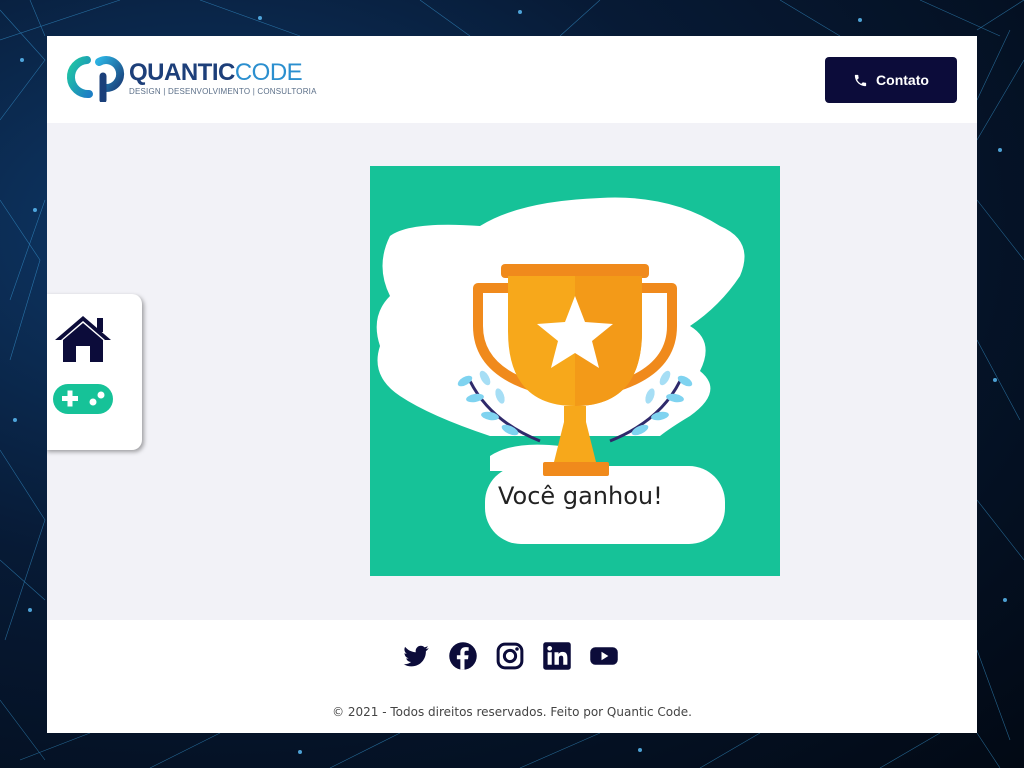 This screenshot has width=1024, height=768. Describe the element at coordinates (96, 79) in the screenshot. I see `logo-mark-icon` at that location.